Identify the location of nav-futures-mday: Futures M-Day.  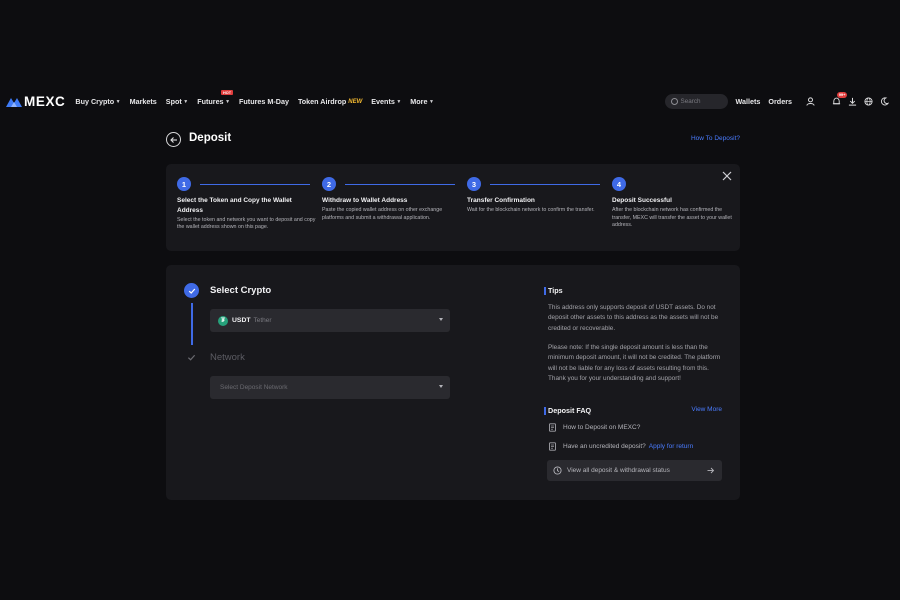
(264, 101).